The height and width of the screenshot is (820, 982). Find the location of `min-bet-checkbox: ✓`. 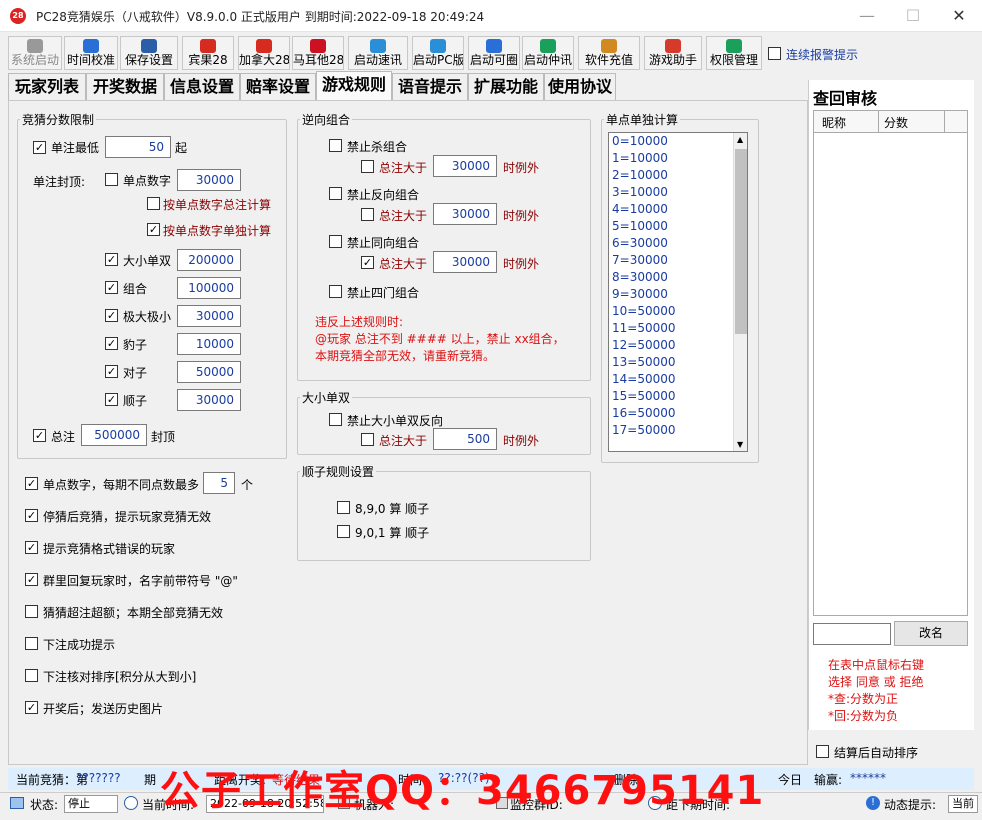

min-bet-checkbox: ✓ is located at coordinates (39, 147).